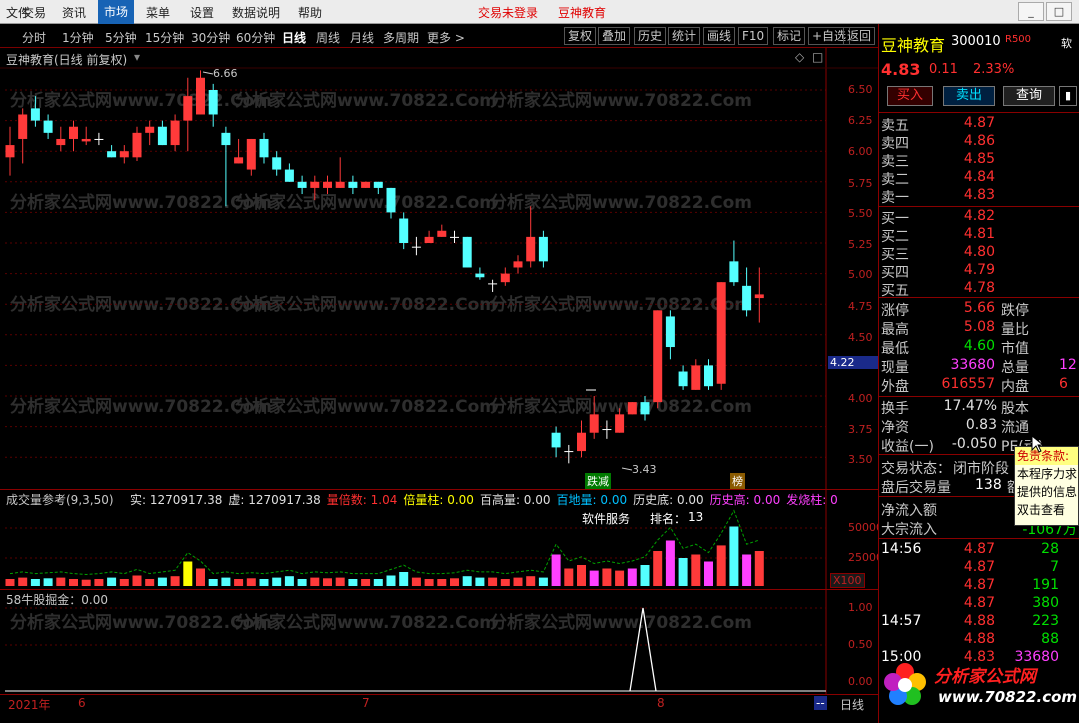  I want to click on ask-row: 卖五 4.87, so click(979, 124).